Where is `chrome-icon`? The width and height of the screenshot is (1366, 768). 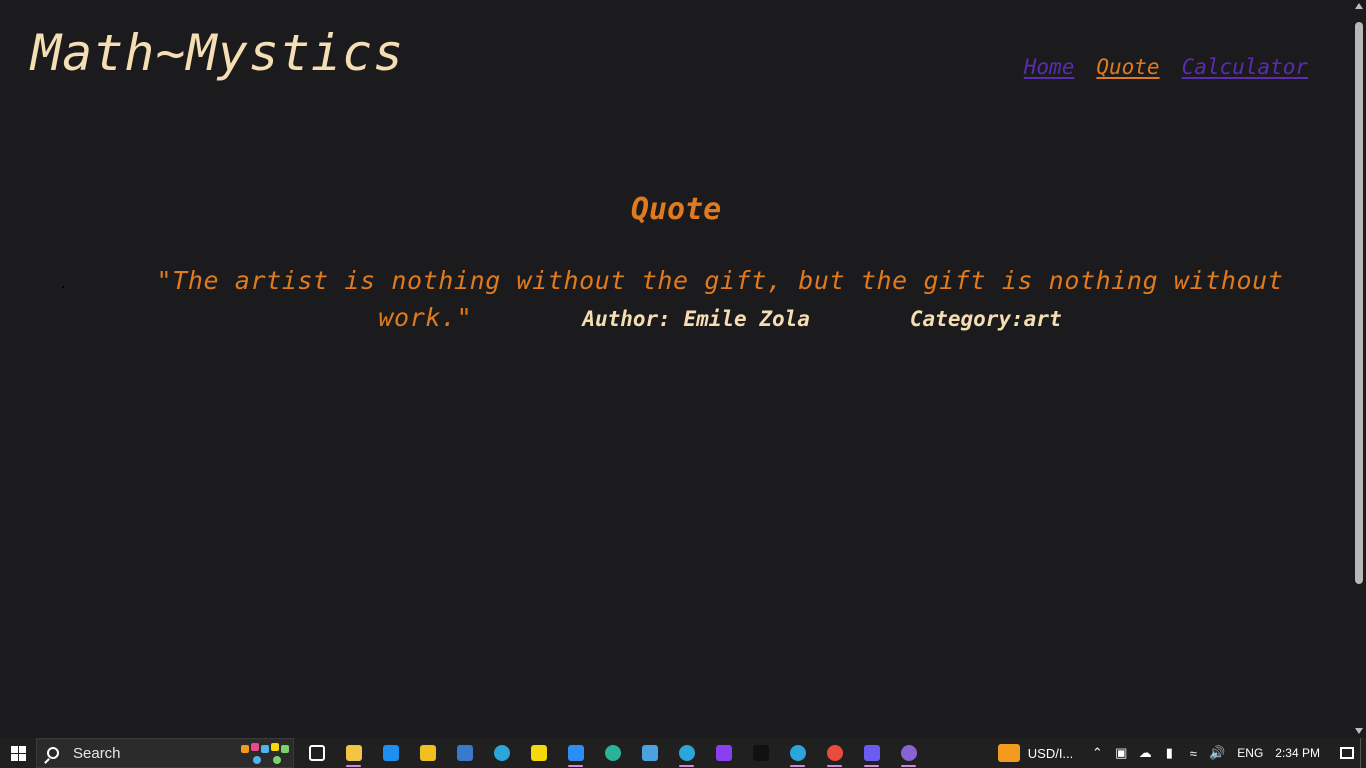 chrome-icon is located at coordinates (834, 753).